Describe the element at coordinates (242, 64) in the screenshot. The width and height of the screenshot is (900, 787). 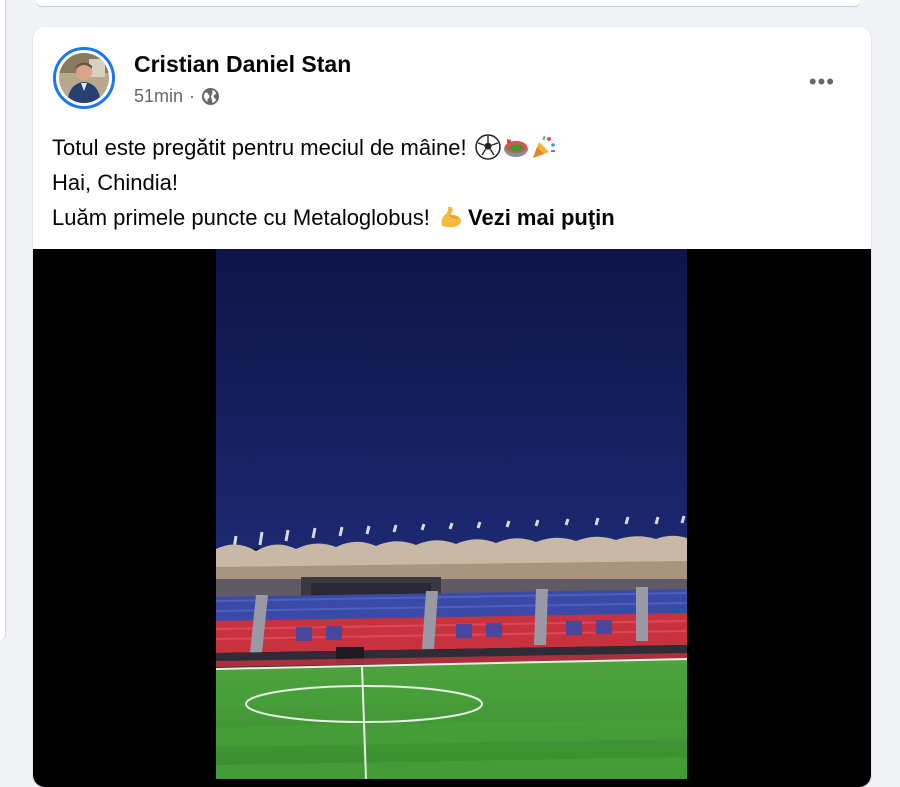
I see `author-name: Cristian Daniel Stan` at that location.